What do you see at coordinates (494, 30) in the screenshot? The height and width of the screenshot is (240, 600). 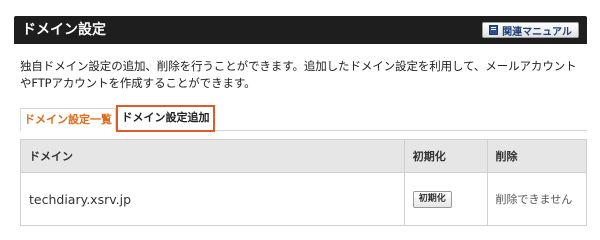 I see `book-icon` at bounding box center [494, 30].